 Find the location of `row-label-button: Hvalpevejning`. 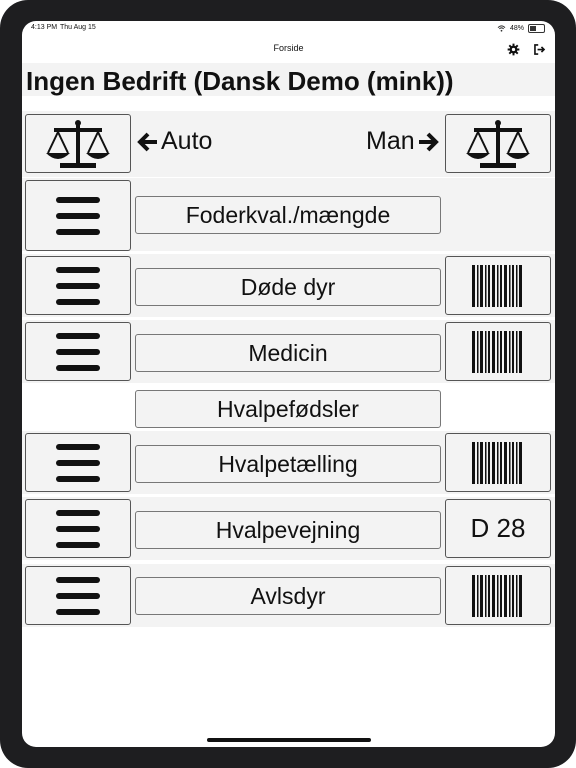

row-label-button: Hvalpevejning is located at coordinates (288, 530).